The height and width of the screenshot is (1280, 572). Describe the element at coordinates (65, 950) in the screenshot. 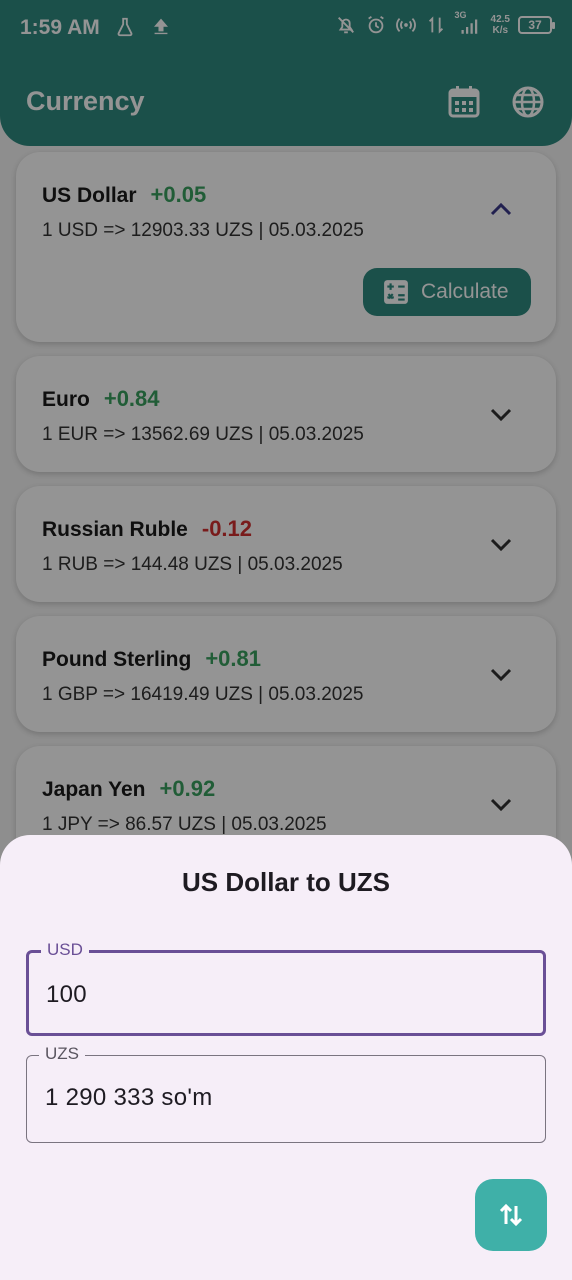

I see `usd-field-label: USD` at that location.